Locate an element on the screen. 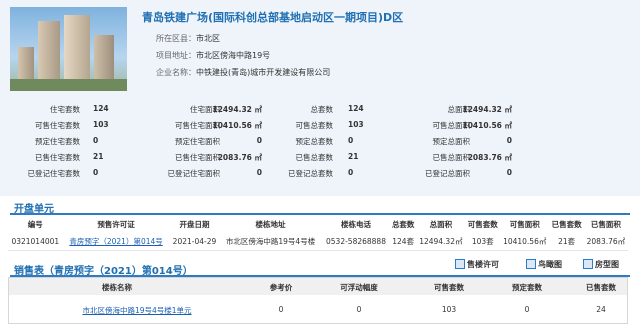  available-units: 103套 is located at coordinates (482, 242).